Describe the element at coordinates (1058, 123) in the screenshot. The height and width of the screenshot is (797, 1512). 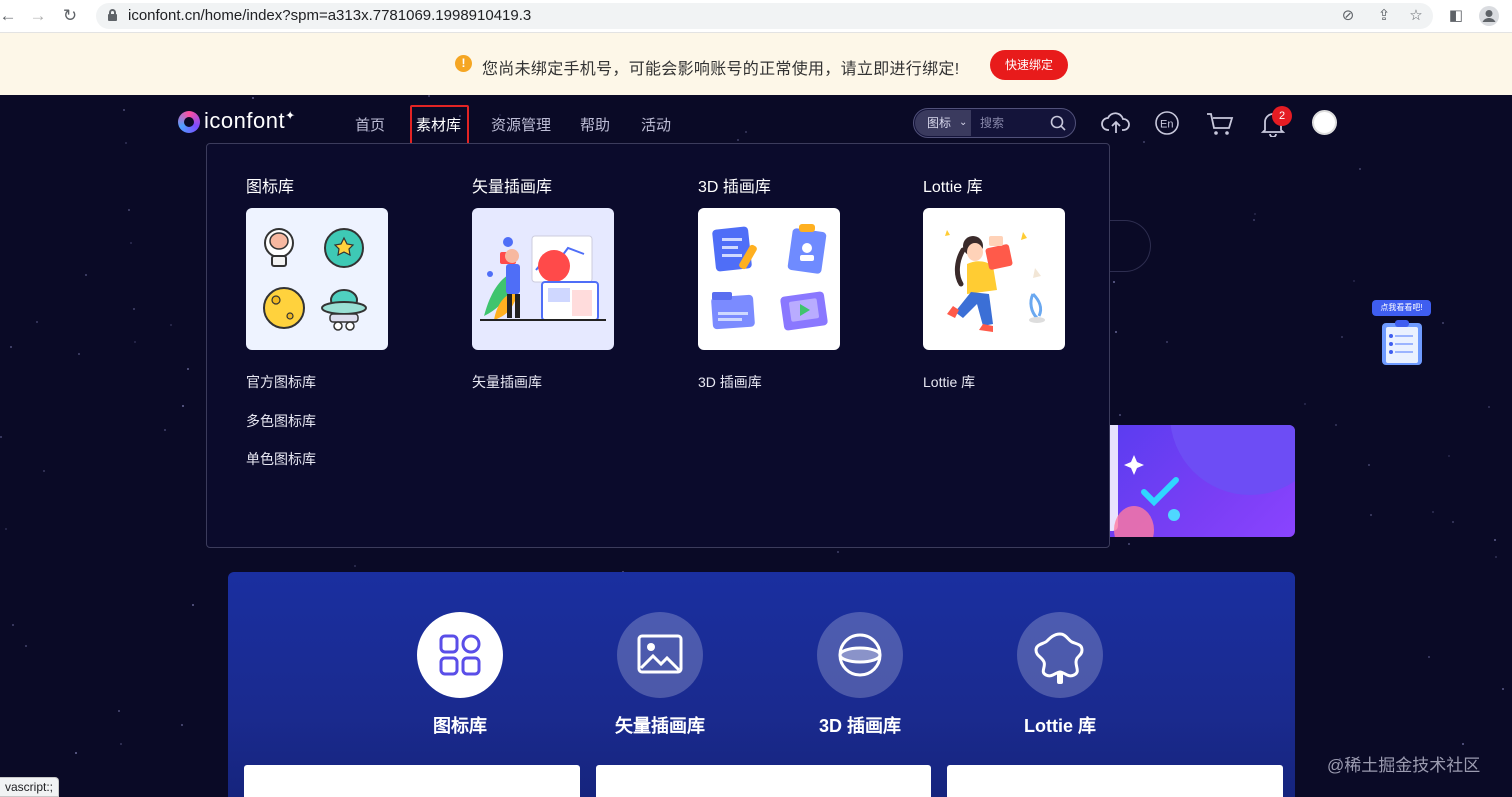
I see `search-icon` at that location.